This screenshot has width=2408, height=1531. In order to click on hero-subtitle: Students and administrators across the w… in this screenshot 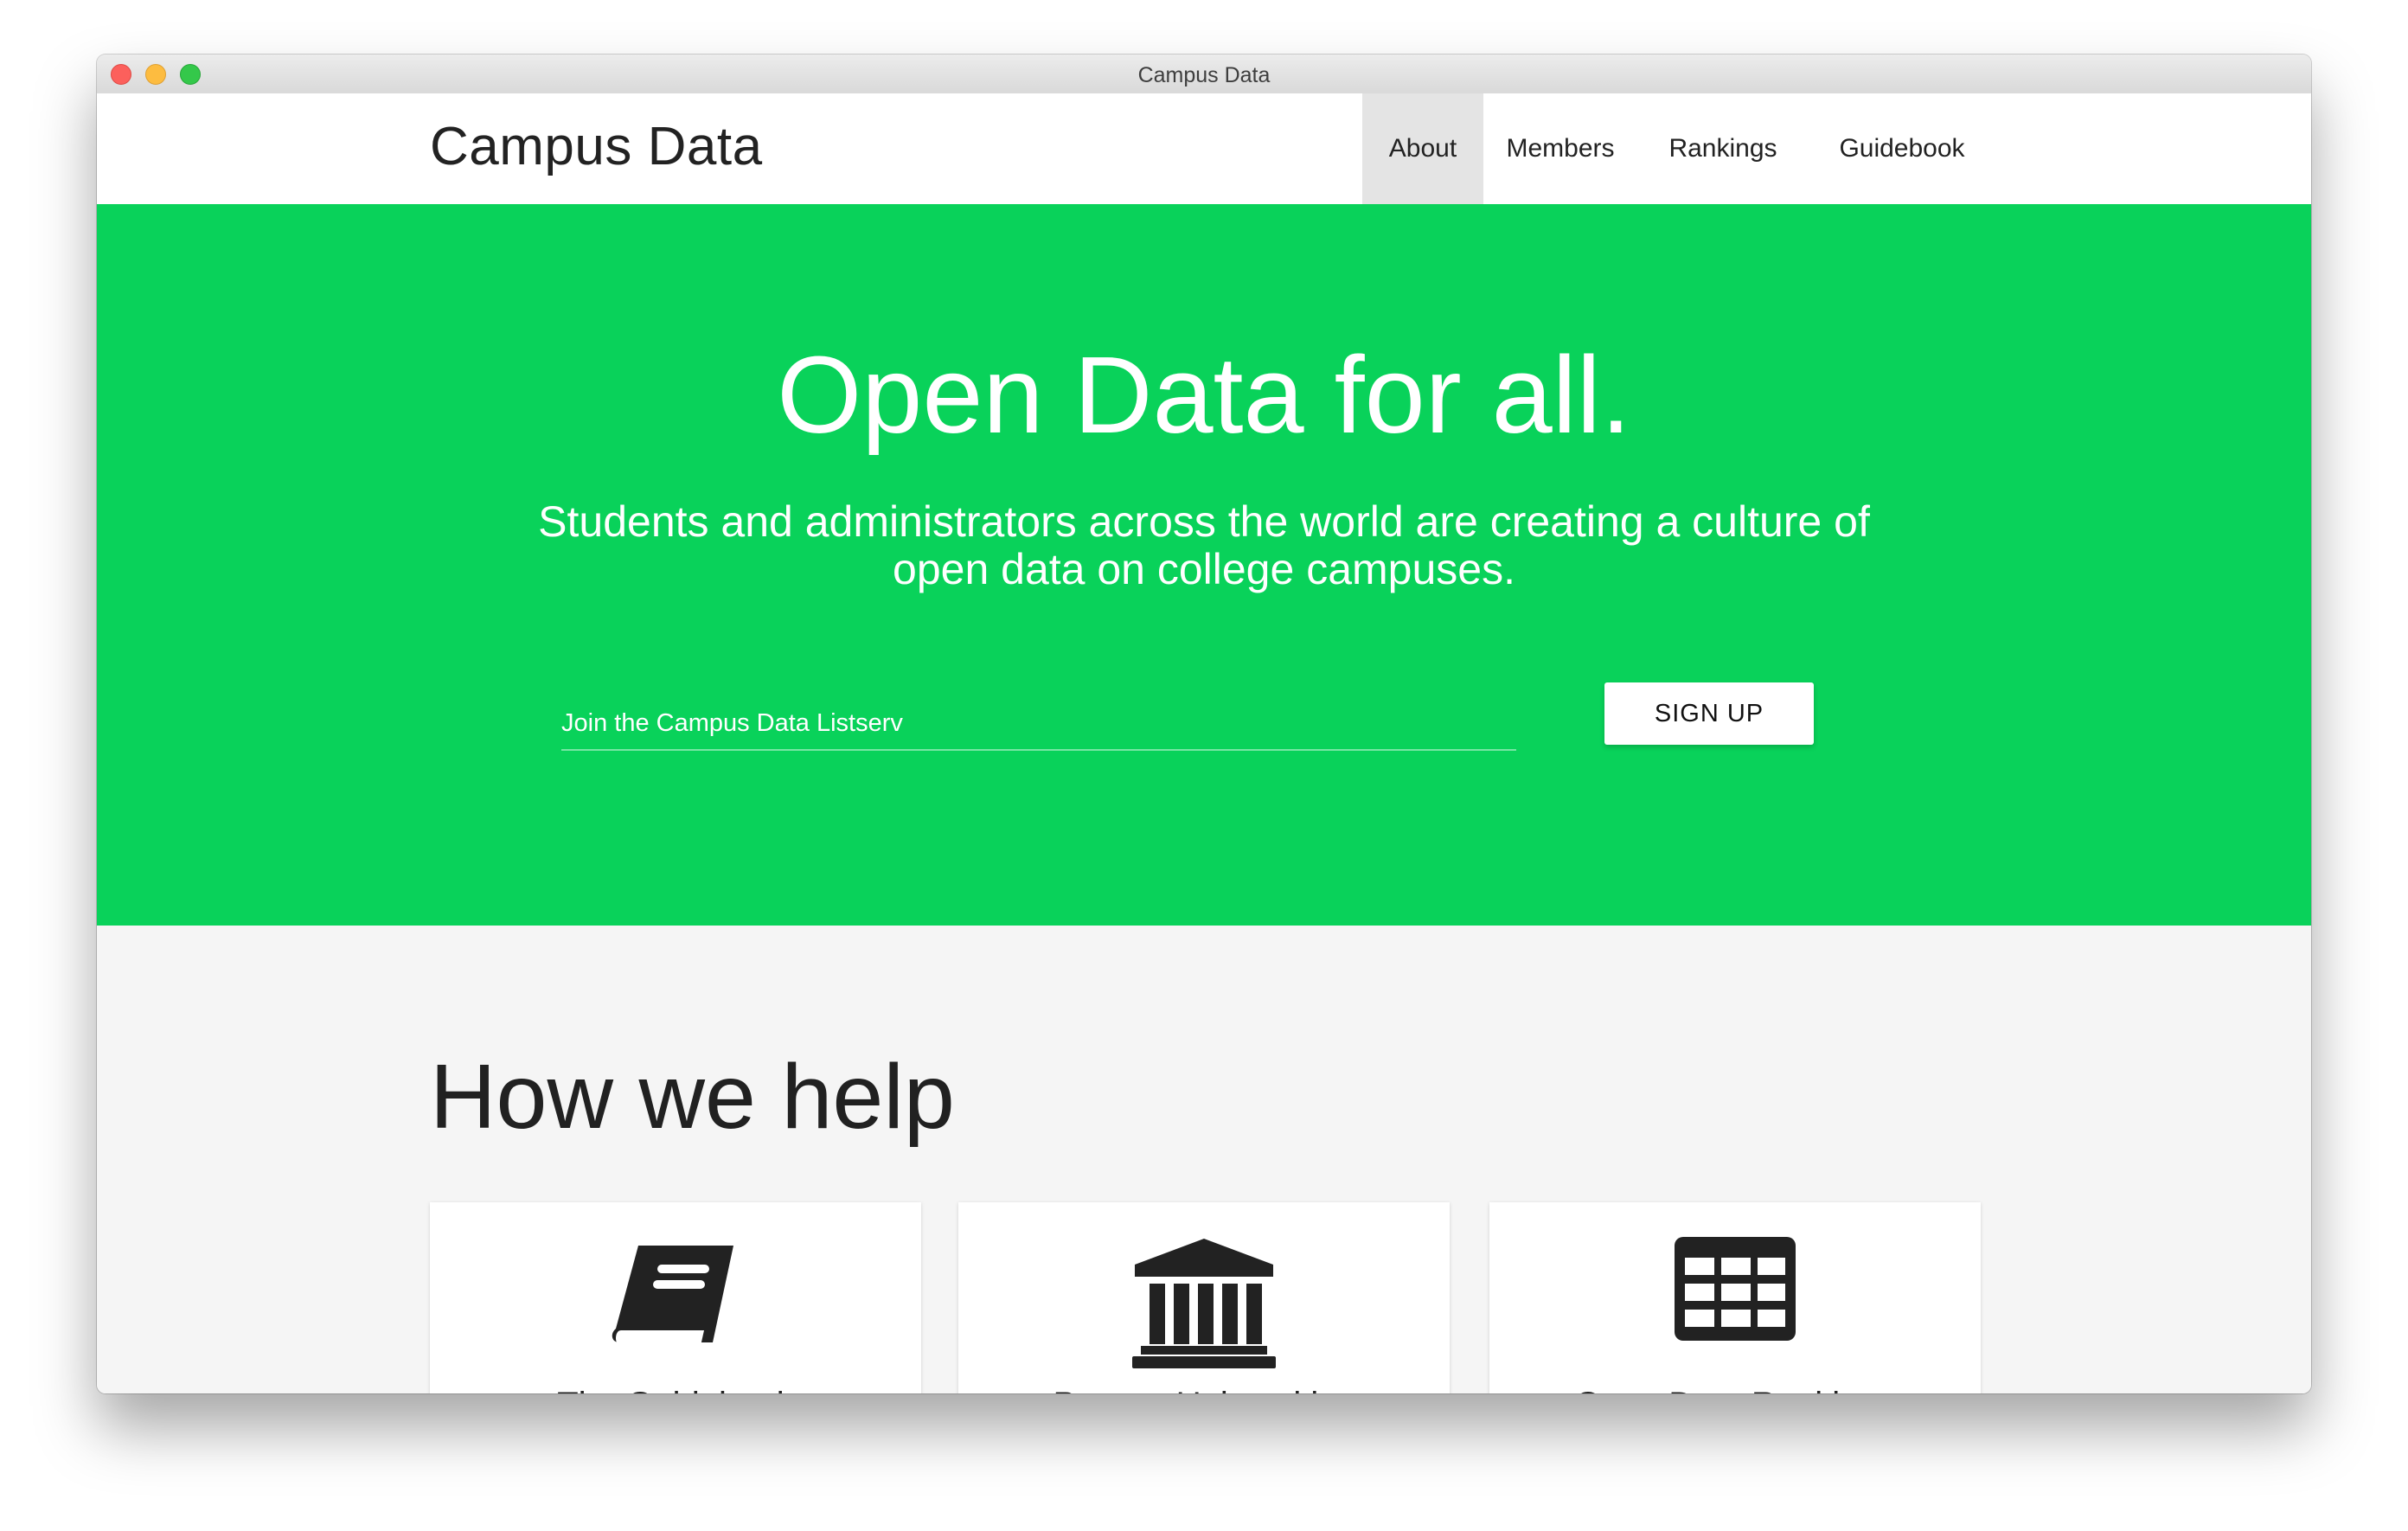, I will do `click(1204, 545)`.